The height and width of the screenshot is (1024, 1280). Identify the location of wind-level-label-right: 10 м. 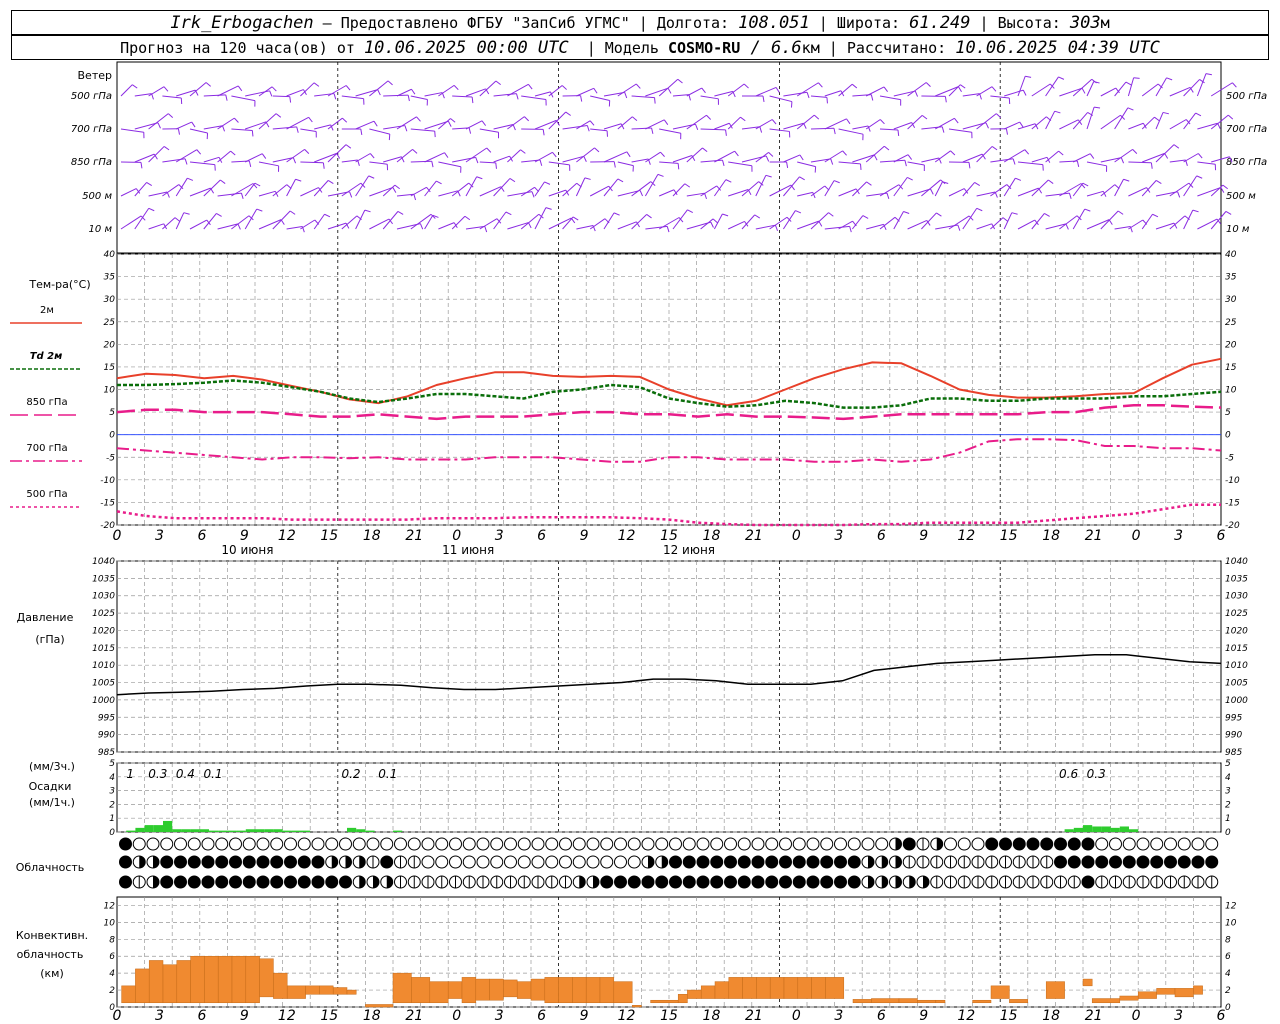
(1238, 229).